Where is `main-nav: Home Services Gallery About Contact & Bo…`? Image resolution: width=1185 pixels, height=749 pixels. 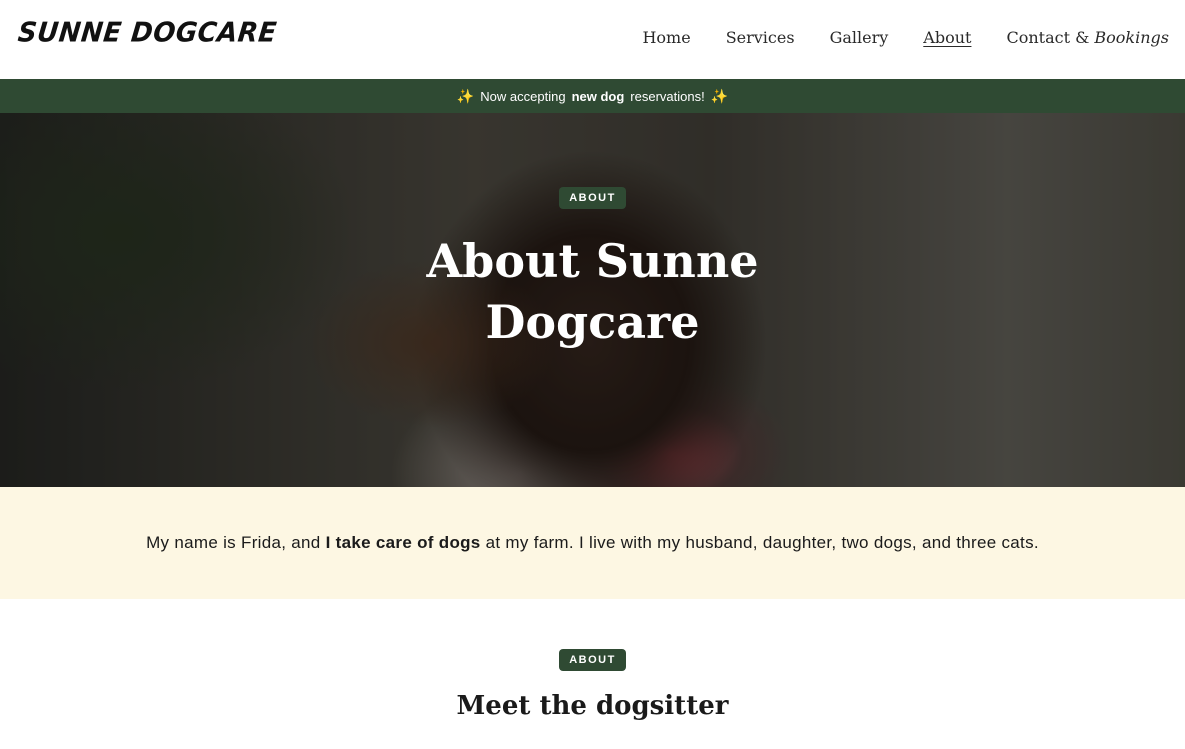 main-nav: Home Services Gallery About Contact & Bo… is located at coordinates (905, 37).